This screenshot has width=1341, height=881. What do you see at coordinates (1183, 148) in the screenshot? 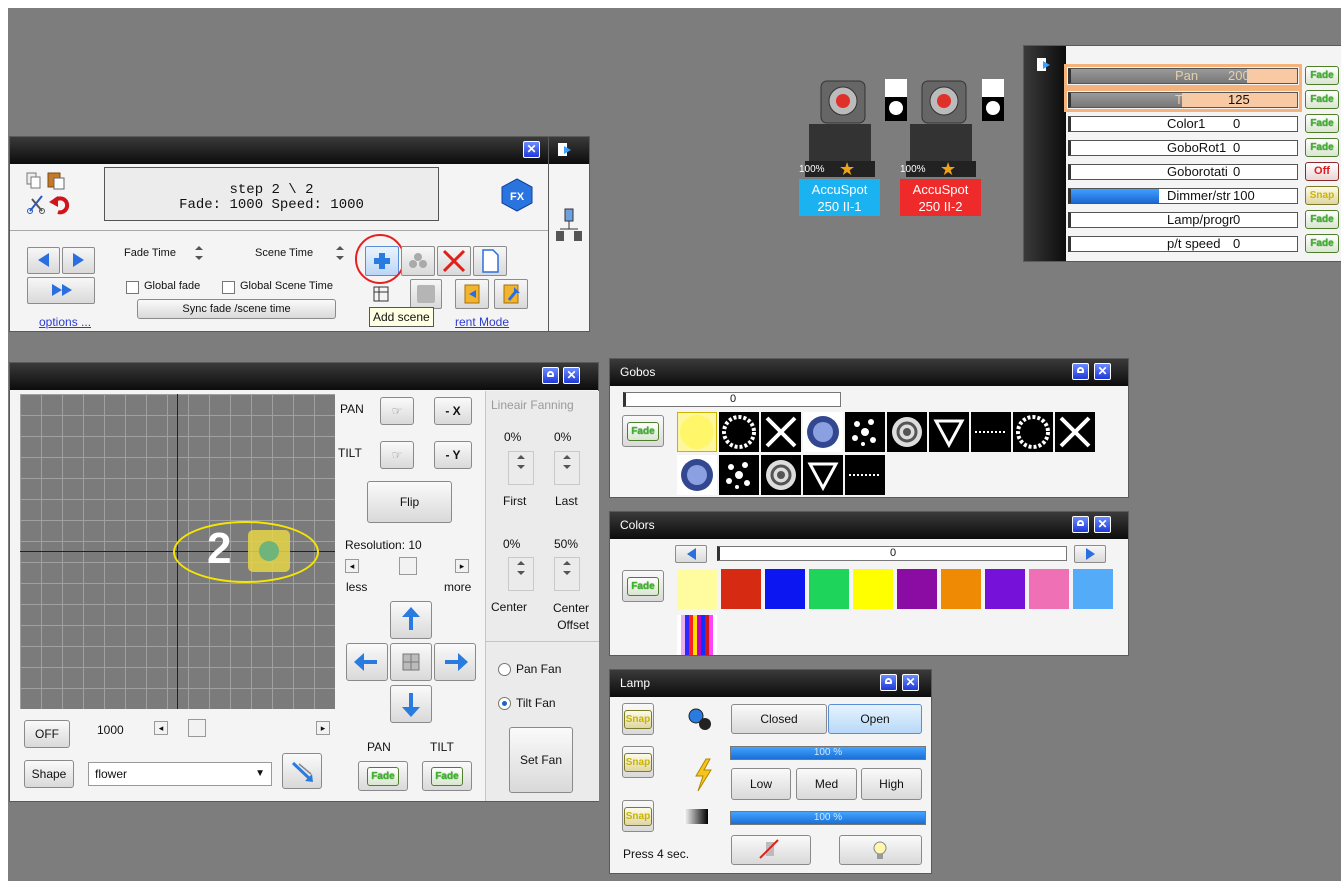
I see `channel-slider: GoboRot1 0` at bounding box center [1183, 148].